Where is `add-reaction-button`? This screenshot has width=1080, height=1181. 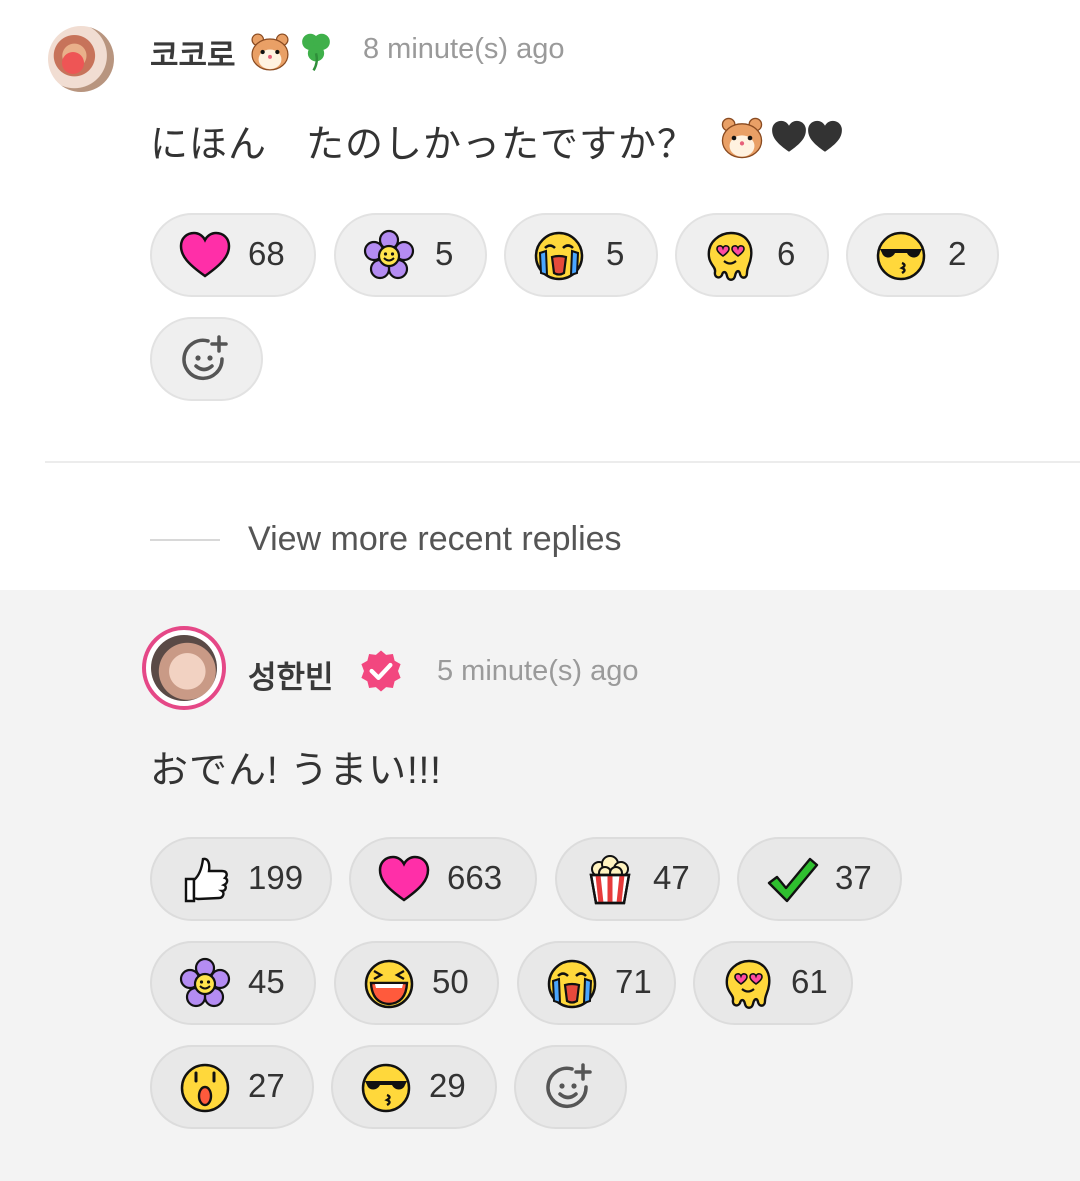
add-reaction-button is located at coordinates (570, 1087).